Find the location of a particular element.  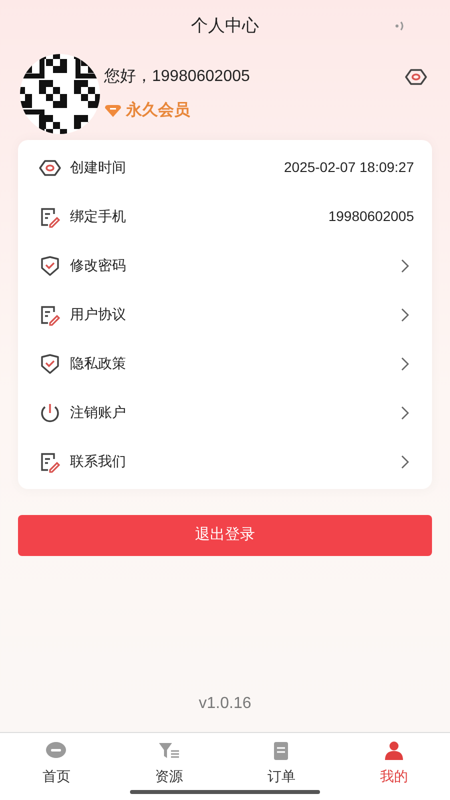

row-label: 隐私政策 is located at coordinates (98, 363).